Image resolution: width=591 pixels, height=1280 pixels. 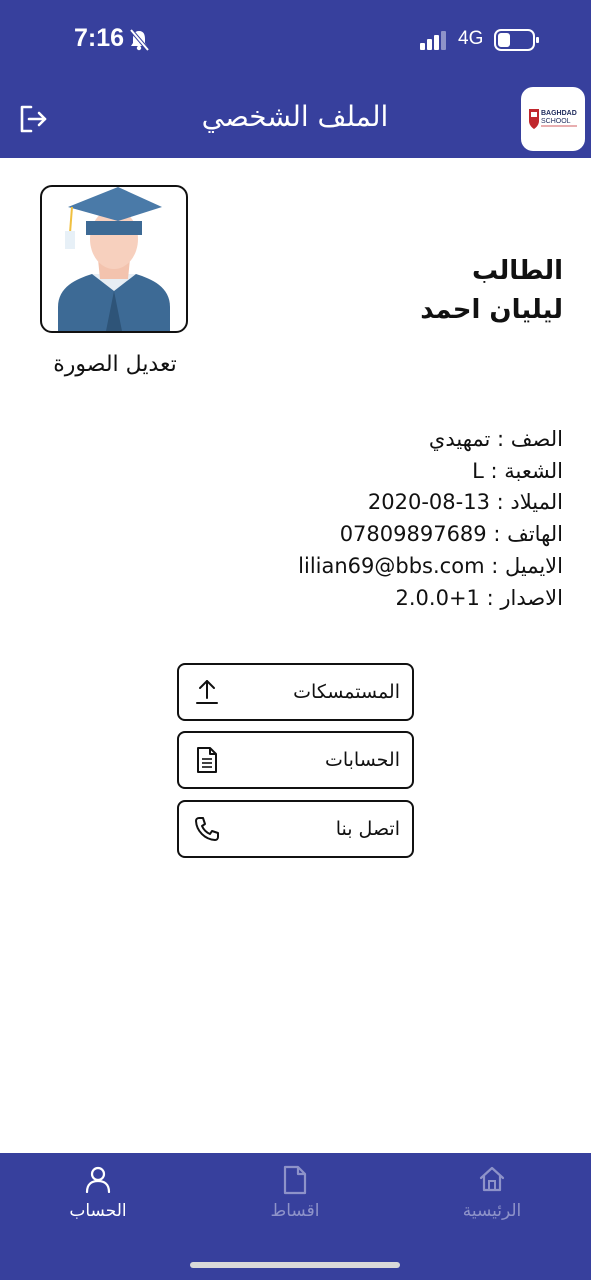 I want to click on accounts-button: الحسابات, so click(x=295, y=760).